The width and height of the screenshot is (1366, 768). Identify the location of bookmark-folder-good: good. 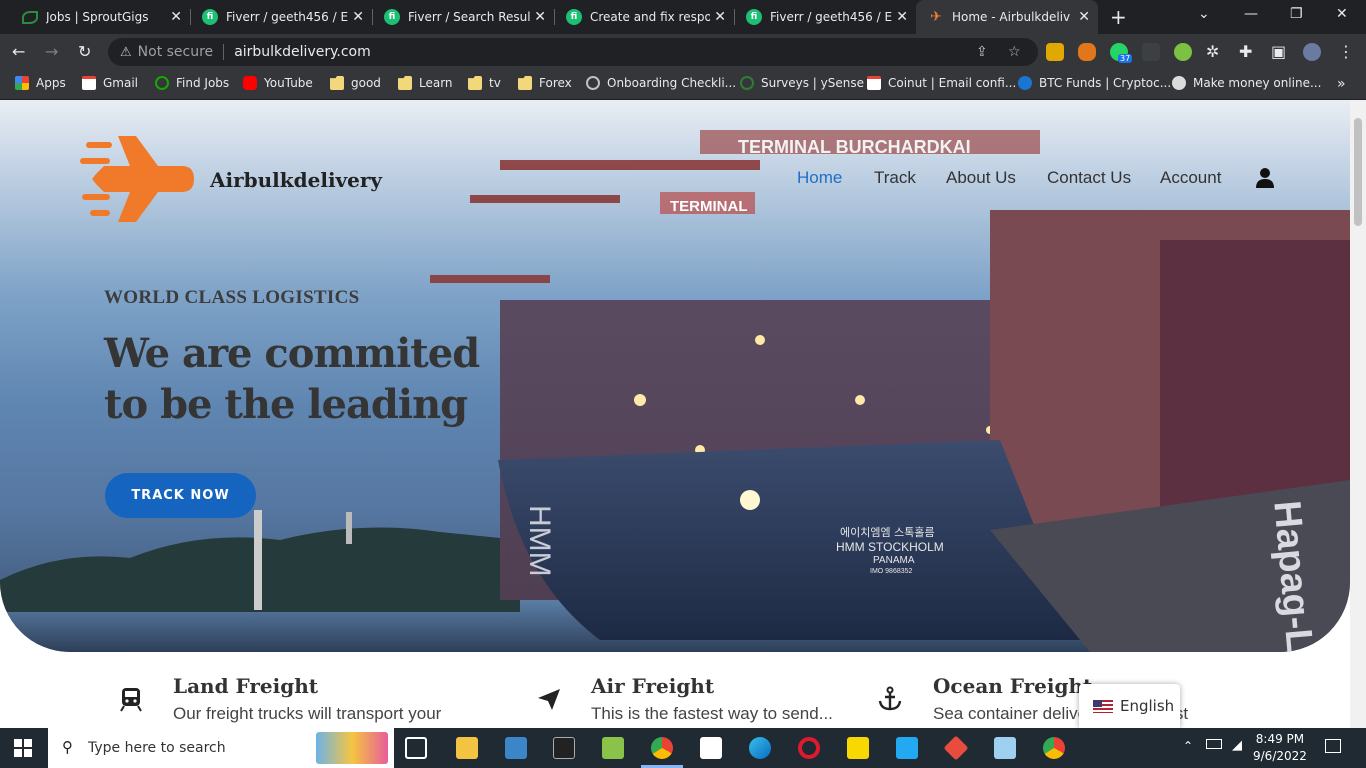
(355, 83).